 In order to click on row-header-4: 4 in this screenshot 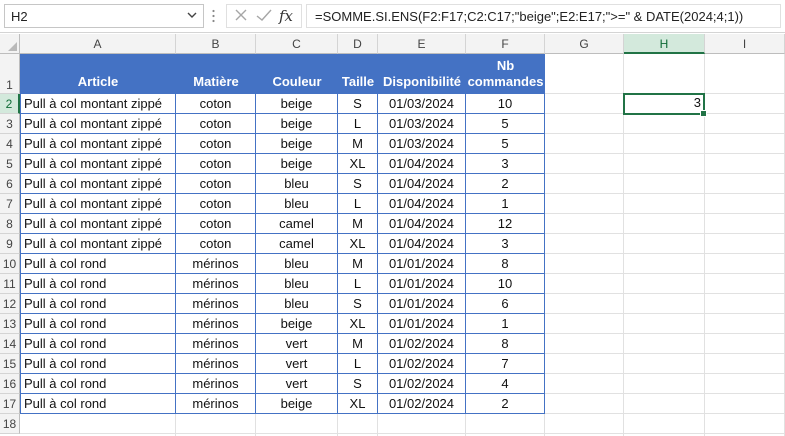, I will do `click(10, 144)`.